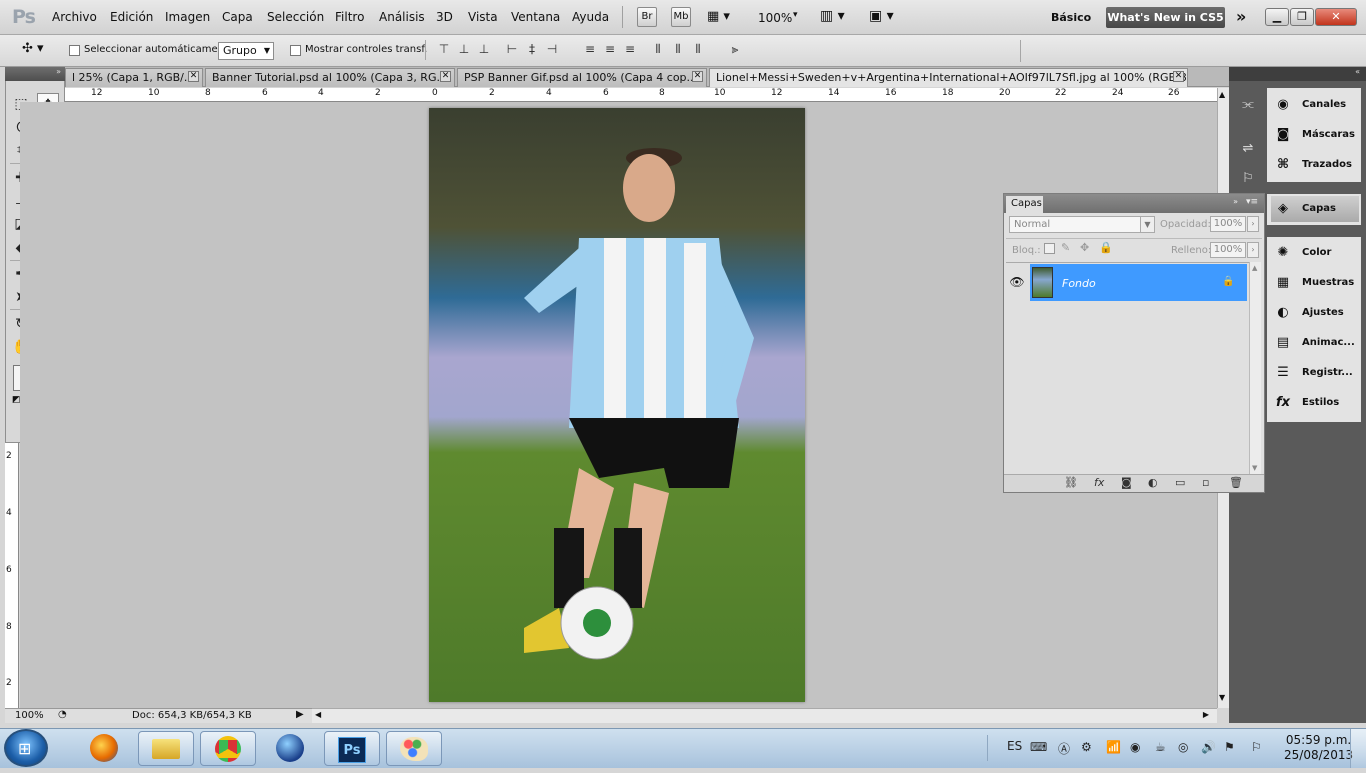 Image resolution: width=1366 pixels, height=773 pixels. What do you see at coordinates (62, 714) in the screenshot?
I see `status-clock-icon: ◔` at bounding box center [62, 714].